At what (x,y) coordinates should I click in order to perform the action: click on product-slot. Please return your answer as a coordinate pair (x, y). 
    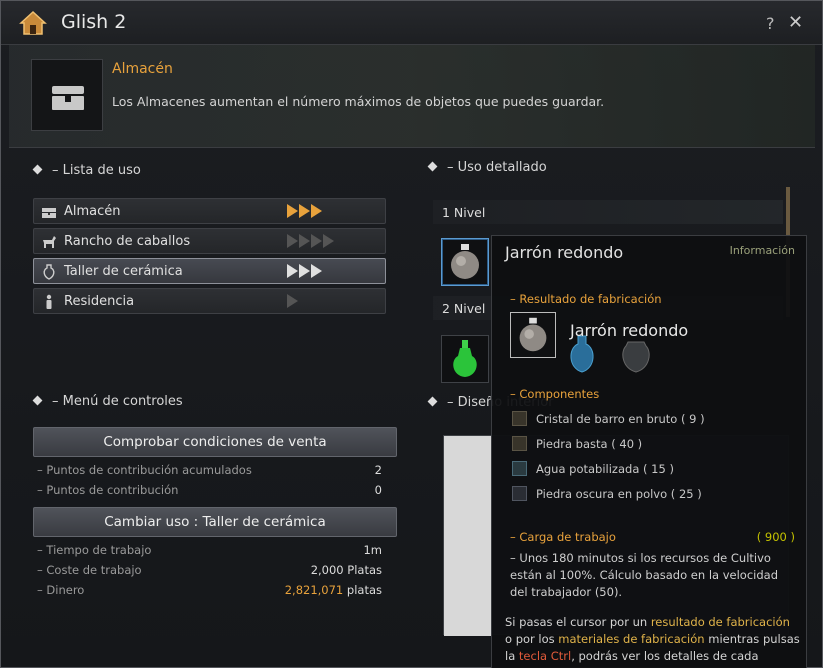
    Looking at the image, I should click on (533, 335).